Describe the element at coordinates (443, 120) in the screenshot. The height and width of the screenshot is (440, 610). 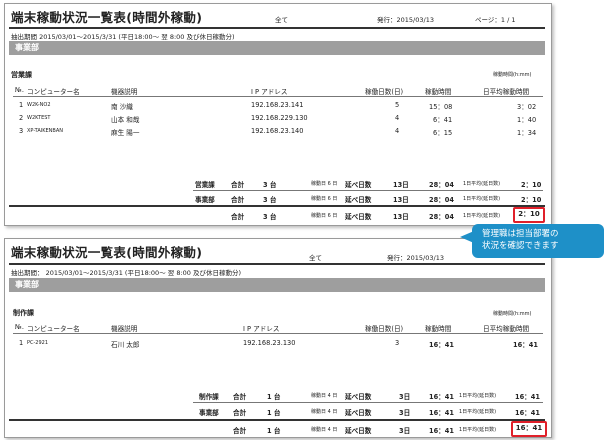
I see `row-time: 6：41` at that location.